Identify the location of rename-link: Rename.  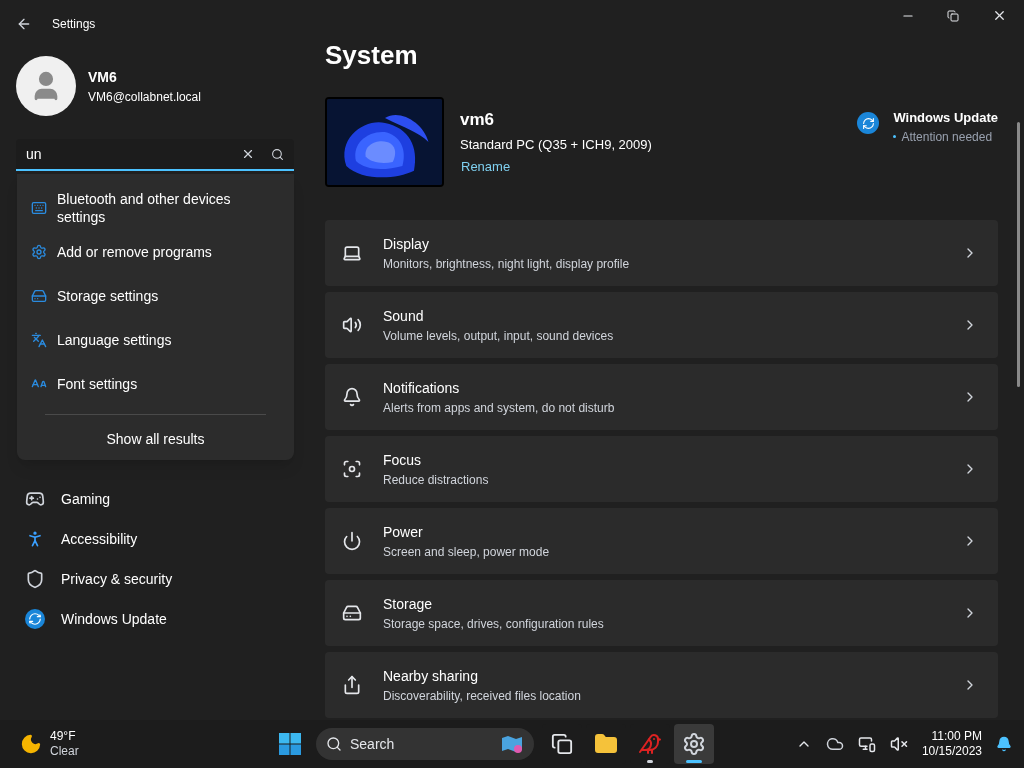
(556, 167).